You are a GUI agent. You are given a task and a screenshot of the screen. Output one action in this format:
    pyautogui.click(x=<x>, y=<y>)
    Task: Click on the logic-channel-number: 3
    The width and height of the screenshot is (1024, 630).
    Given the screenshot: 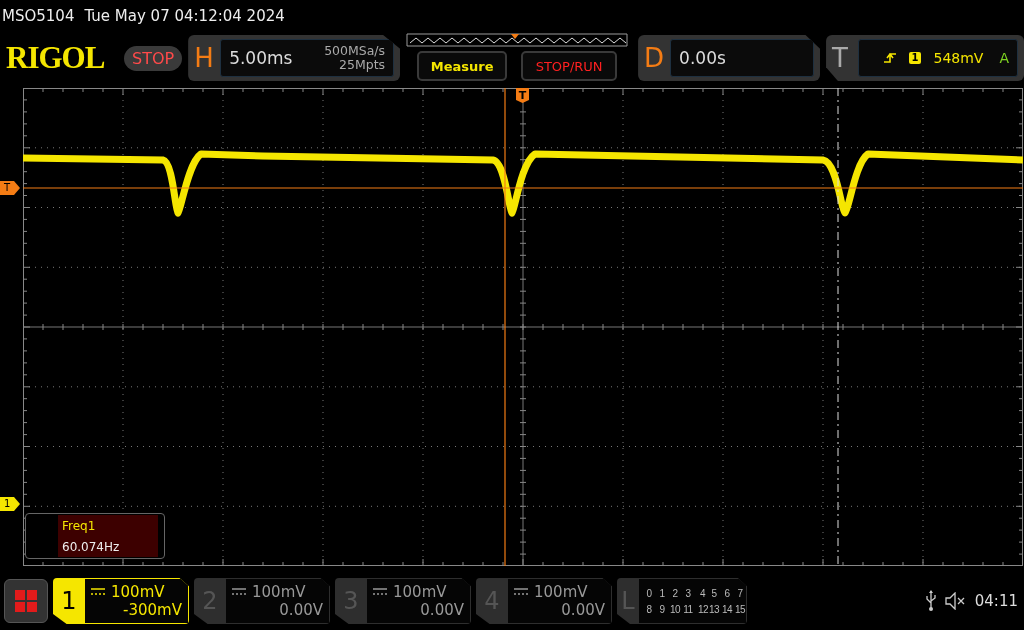 What is the action you would take?
    pyautogui.click(x=688, y=593)
    